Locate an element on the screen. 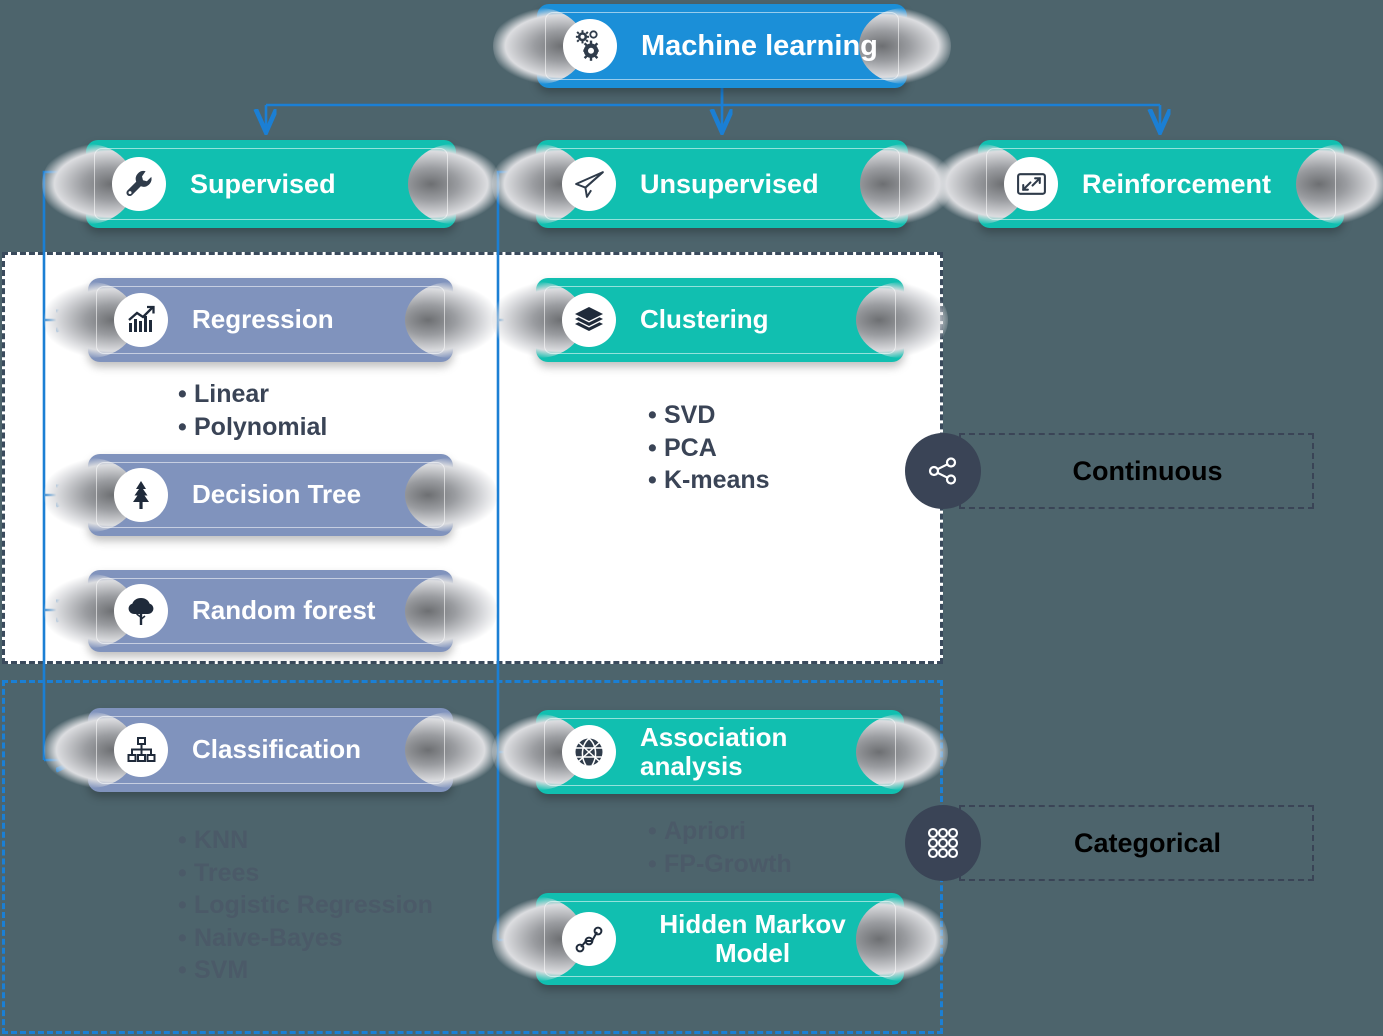 The width and height of the screenshot is (1383, 1036). list-item: • Polynomial is located at coordinates (253, 426).